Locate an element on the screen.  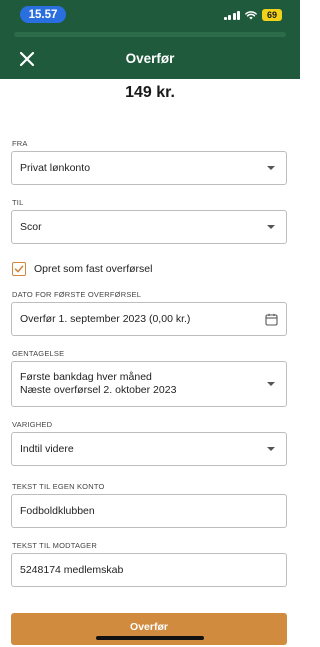
checkbox-checked-icon is located at coordinates (19, 269).